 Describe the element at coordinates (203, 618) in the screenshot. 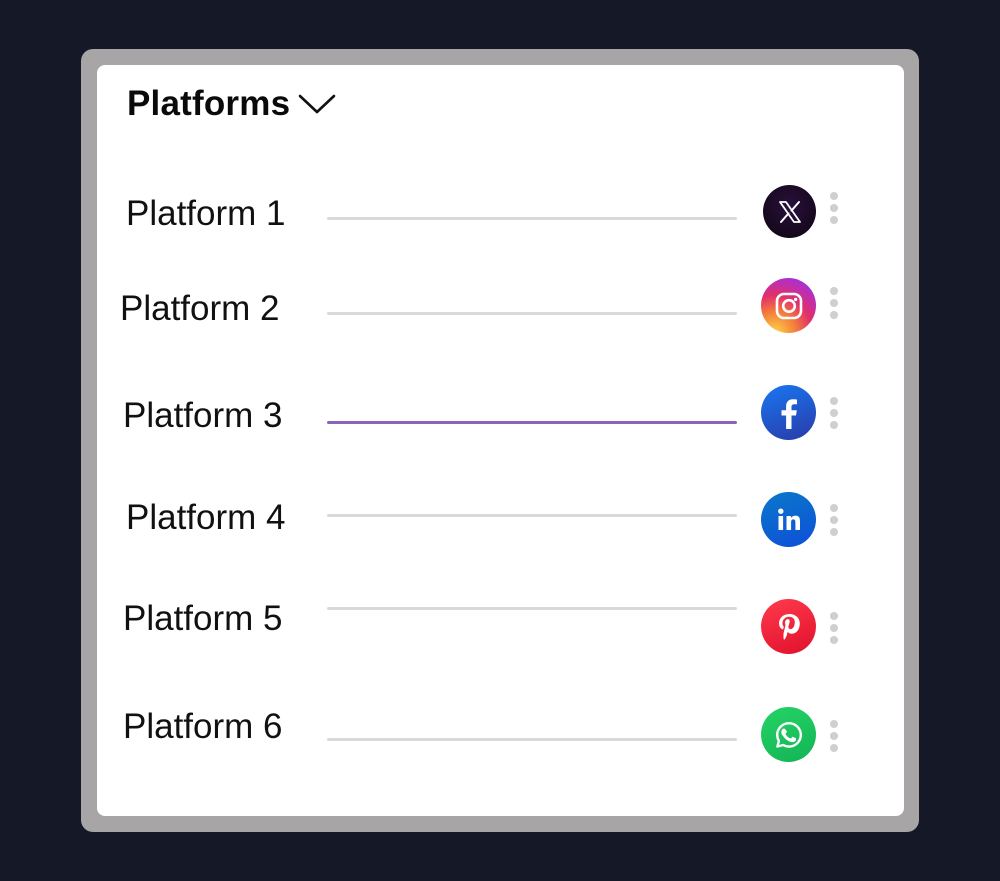

I see `platform-label: Platform 5` at that location.